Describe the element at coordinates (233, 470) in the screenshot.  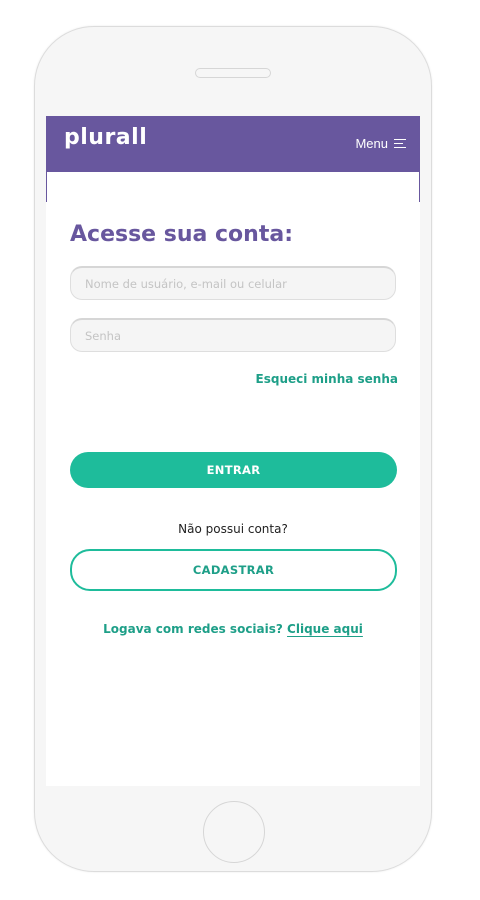
I see `login-button: ENTRAR` at that location.